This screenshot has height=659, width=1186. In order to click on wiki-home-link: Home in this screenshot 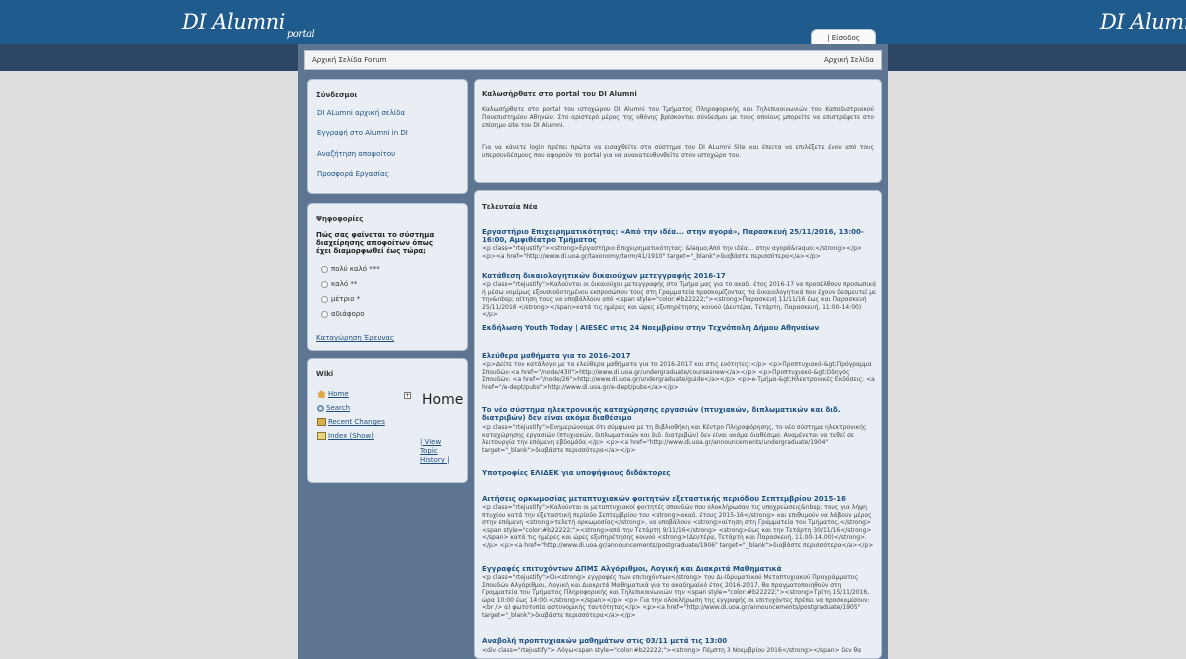, I will do `click(333, 394)`.